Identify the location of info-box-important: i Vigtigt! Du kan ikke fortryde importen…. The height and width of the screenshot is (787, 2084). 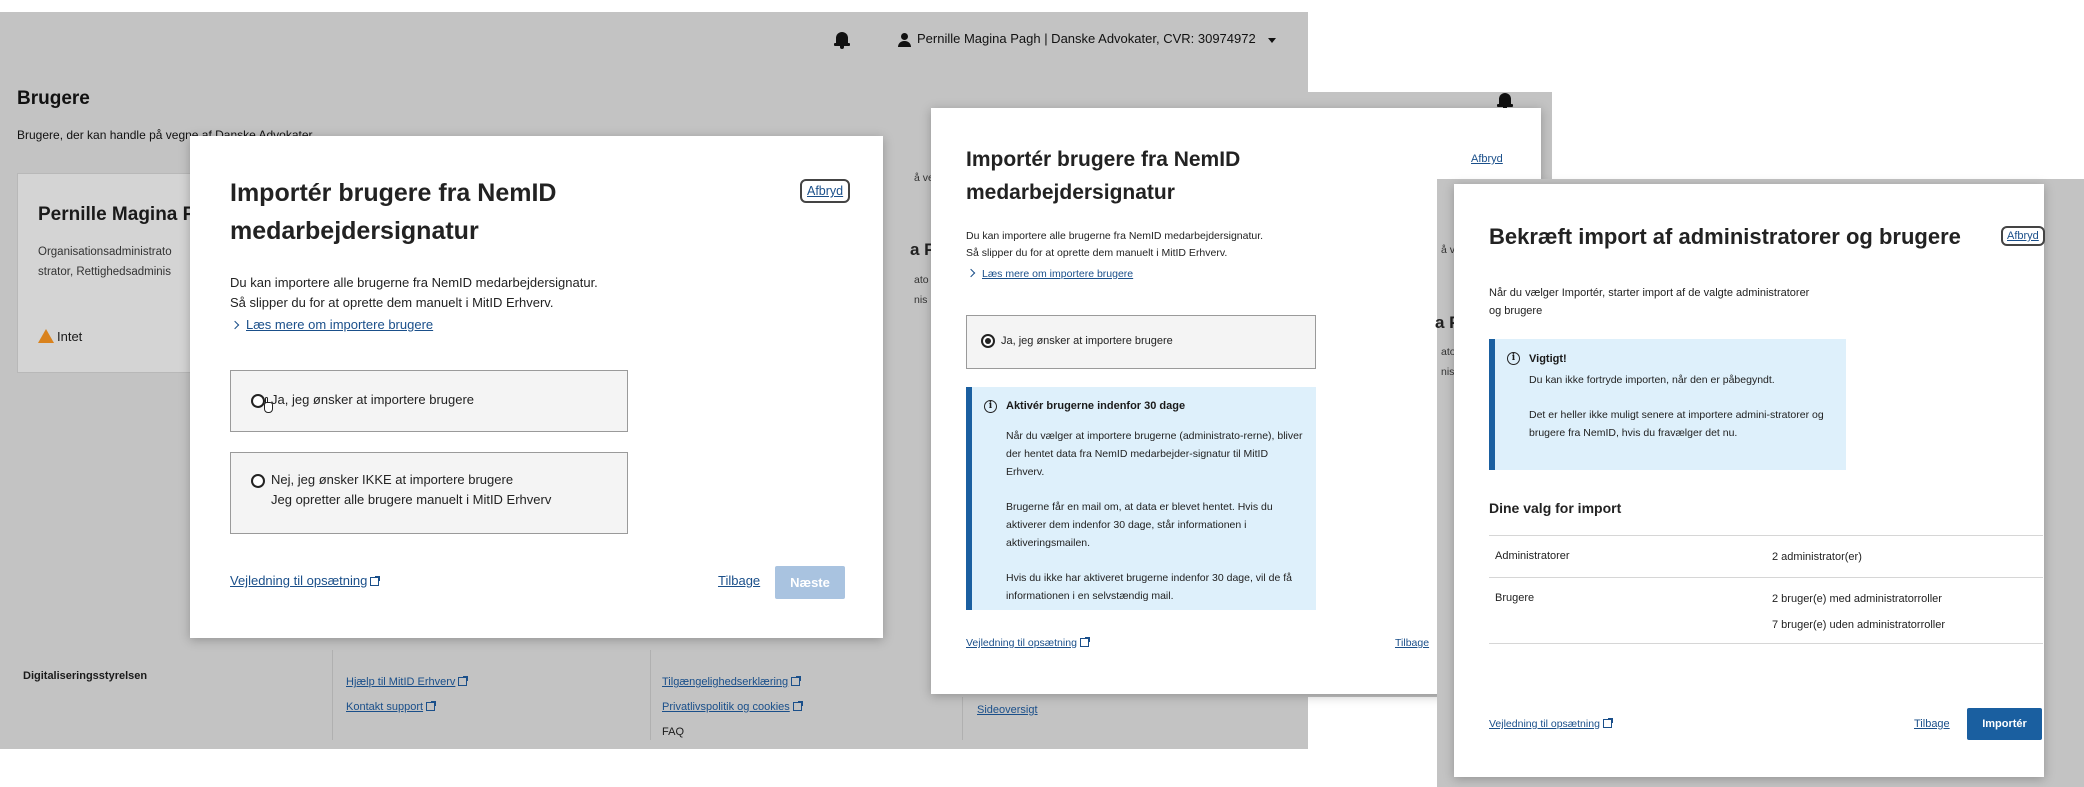
(1667, 404).